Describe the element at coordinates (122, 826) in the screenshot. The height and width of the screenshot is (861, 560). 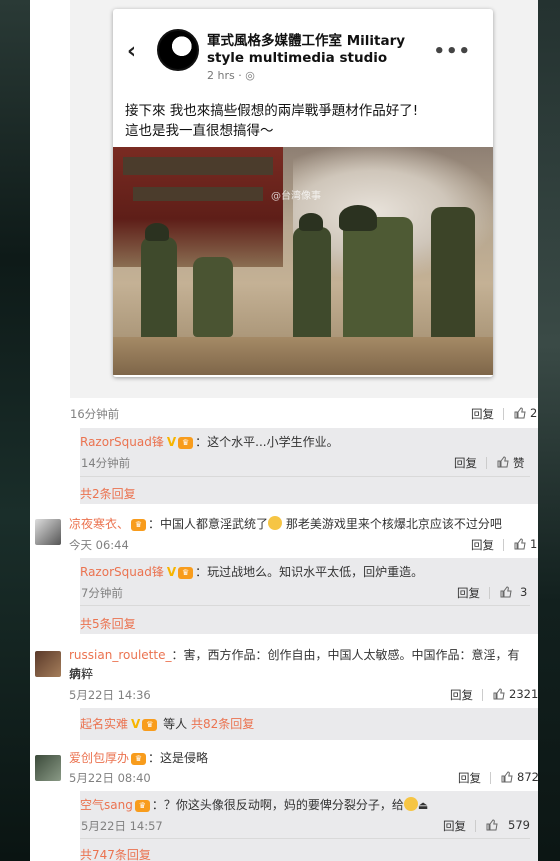
I see `comment-timestamp: 5月22日 14:57` at that location.